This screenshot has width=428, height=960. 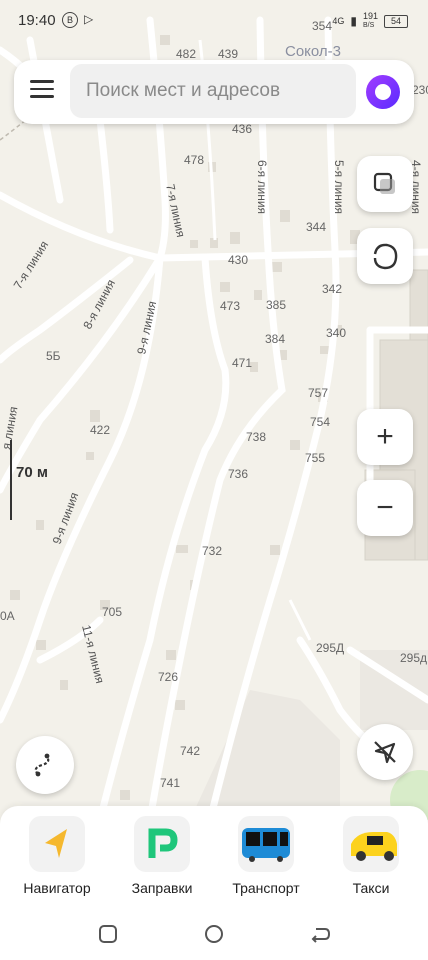 What do you see at coordinates (7, 616) in the screenshot?
I see `house-number: 0А` at bounding box center [7, 616].